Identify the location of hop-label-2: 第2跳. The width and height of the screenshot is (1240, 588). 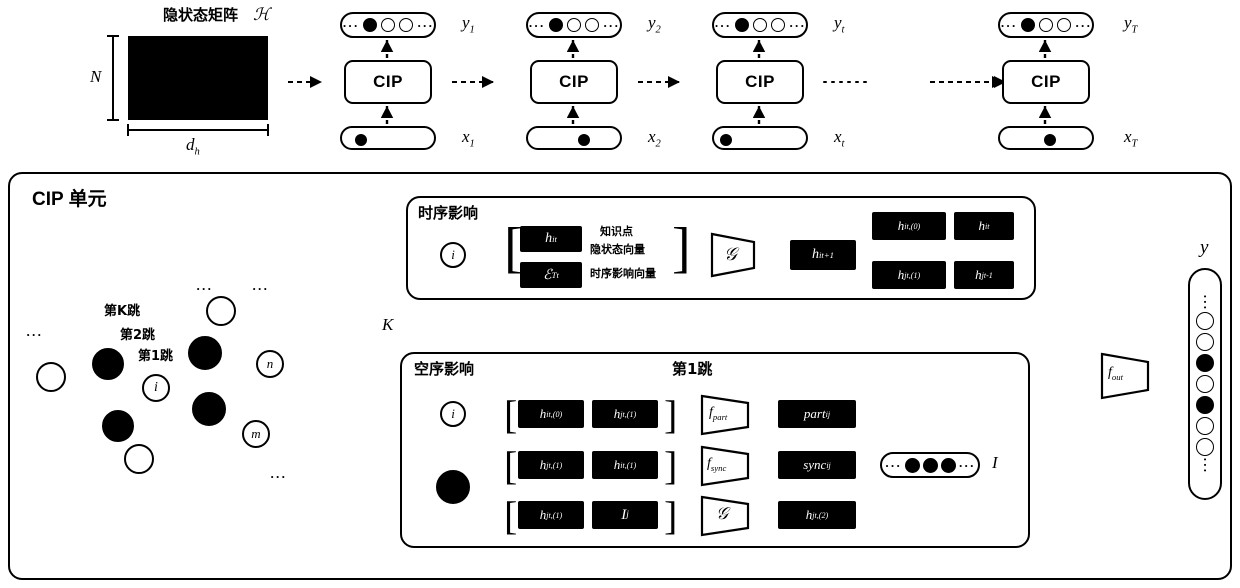
(138, 335).